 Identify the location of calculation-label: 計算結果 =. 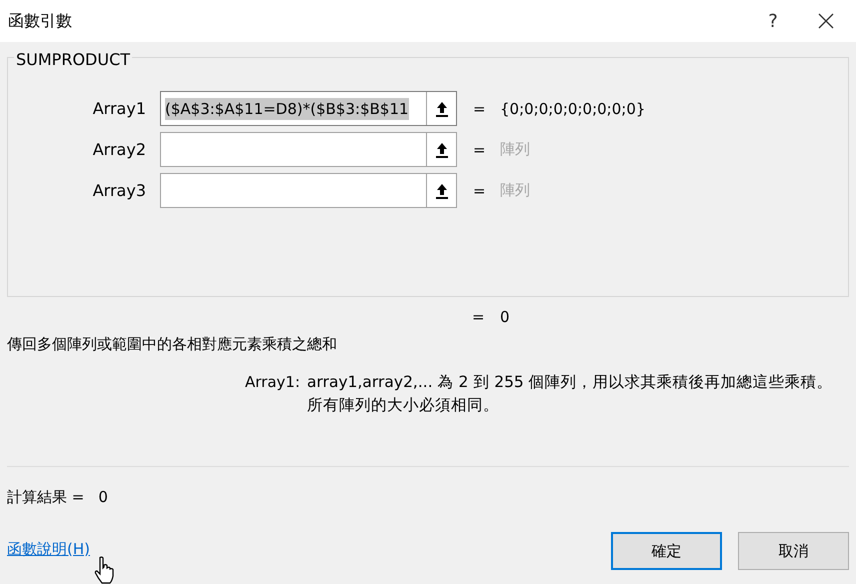
(45, 497).